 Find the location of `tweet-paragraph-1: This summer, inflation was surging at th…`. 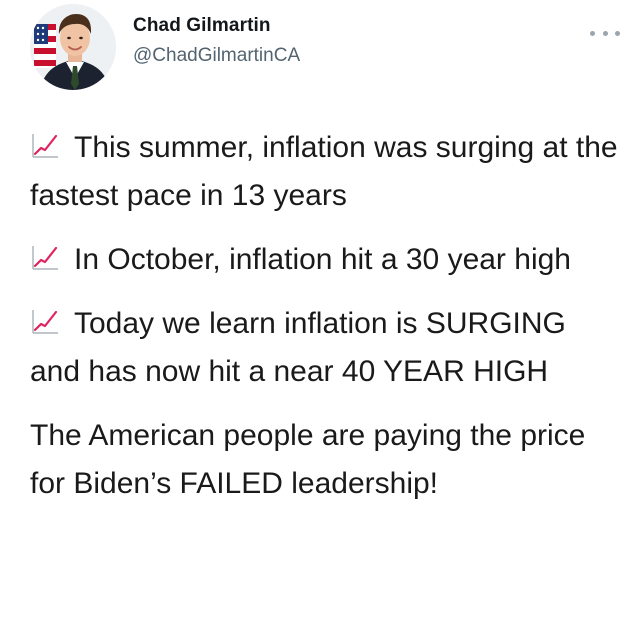

tweet-paragraph-1: This summer, inflation was surging at th… is located at coordinates (325, 172).